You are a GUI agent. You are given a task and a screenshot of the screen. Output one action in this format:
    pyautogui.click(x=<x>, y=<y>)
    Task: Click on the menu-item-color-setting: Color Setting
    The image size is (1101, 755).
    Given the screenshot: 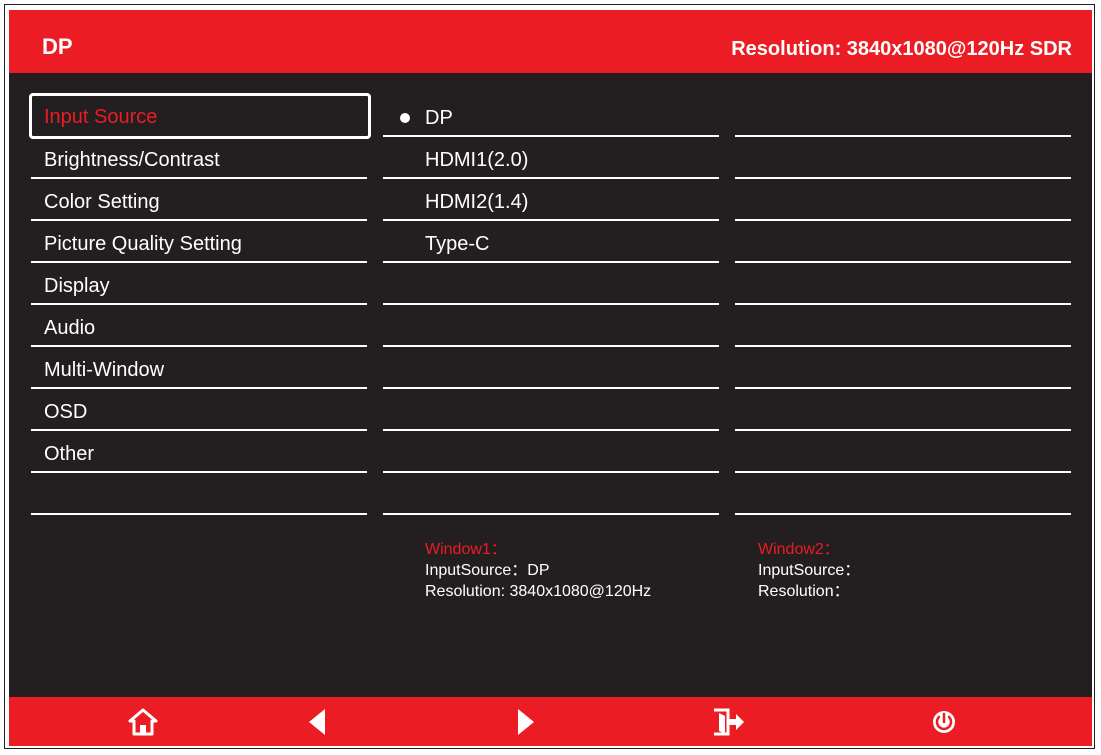 What is the action you would take?
    pyautogui.click(x=199, y=200)
    